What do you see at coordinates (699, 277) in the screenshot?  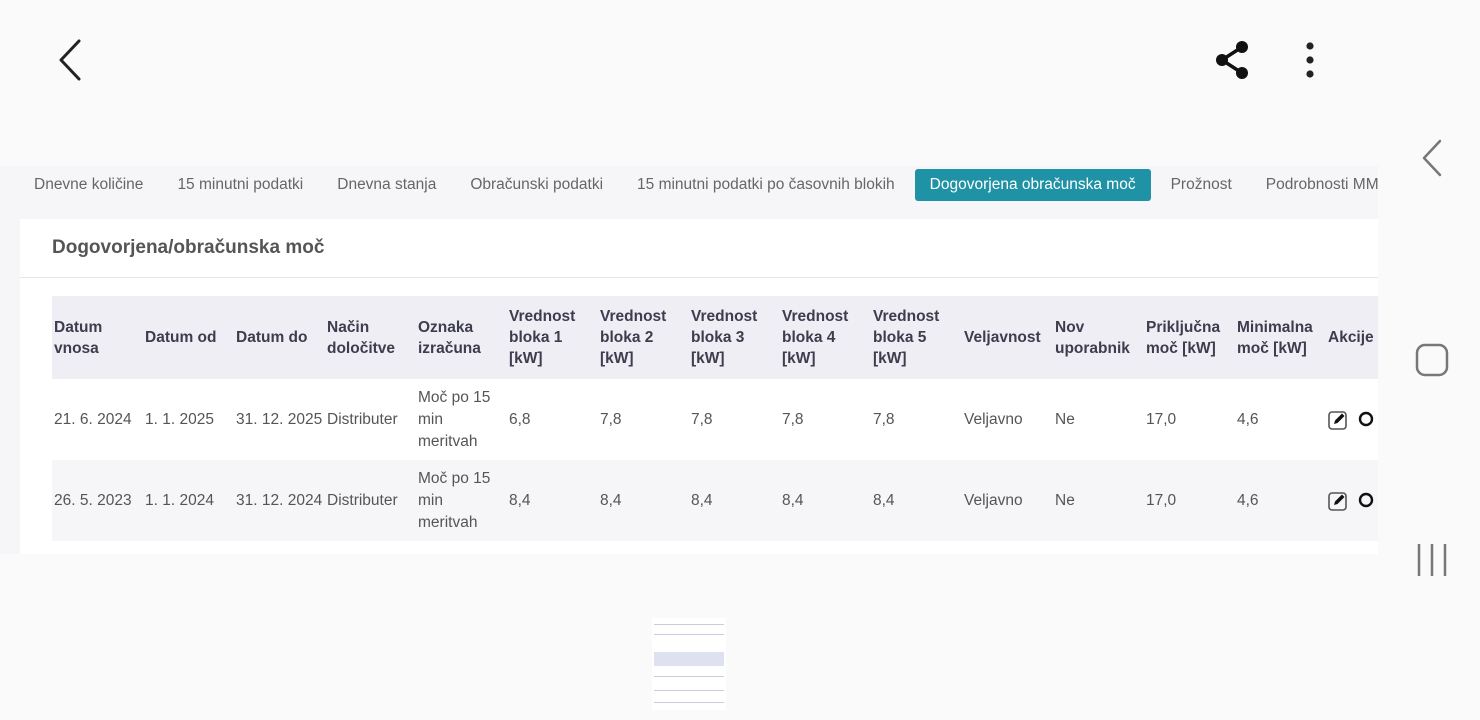 I see `divider` at bounding box center [699, 277].